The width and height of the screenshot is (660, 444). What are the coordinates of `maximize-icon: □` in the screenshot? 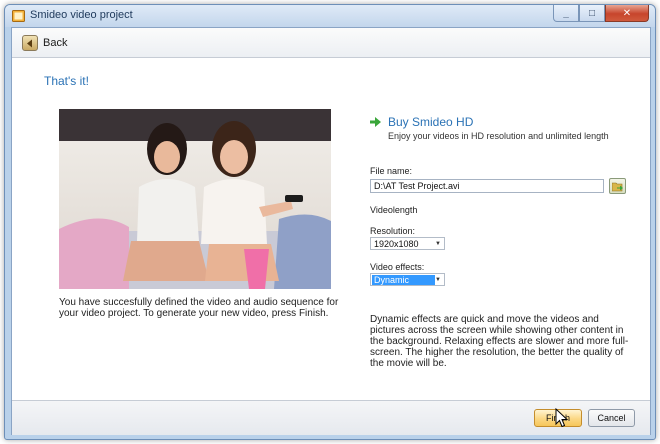 It's located at (592, 13).